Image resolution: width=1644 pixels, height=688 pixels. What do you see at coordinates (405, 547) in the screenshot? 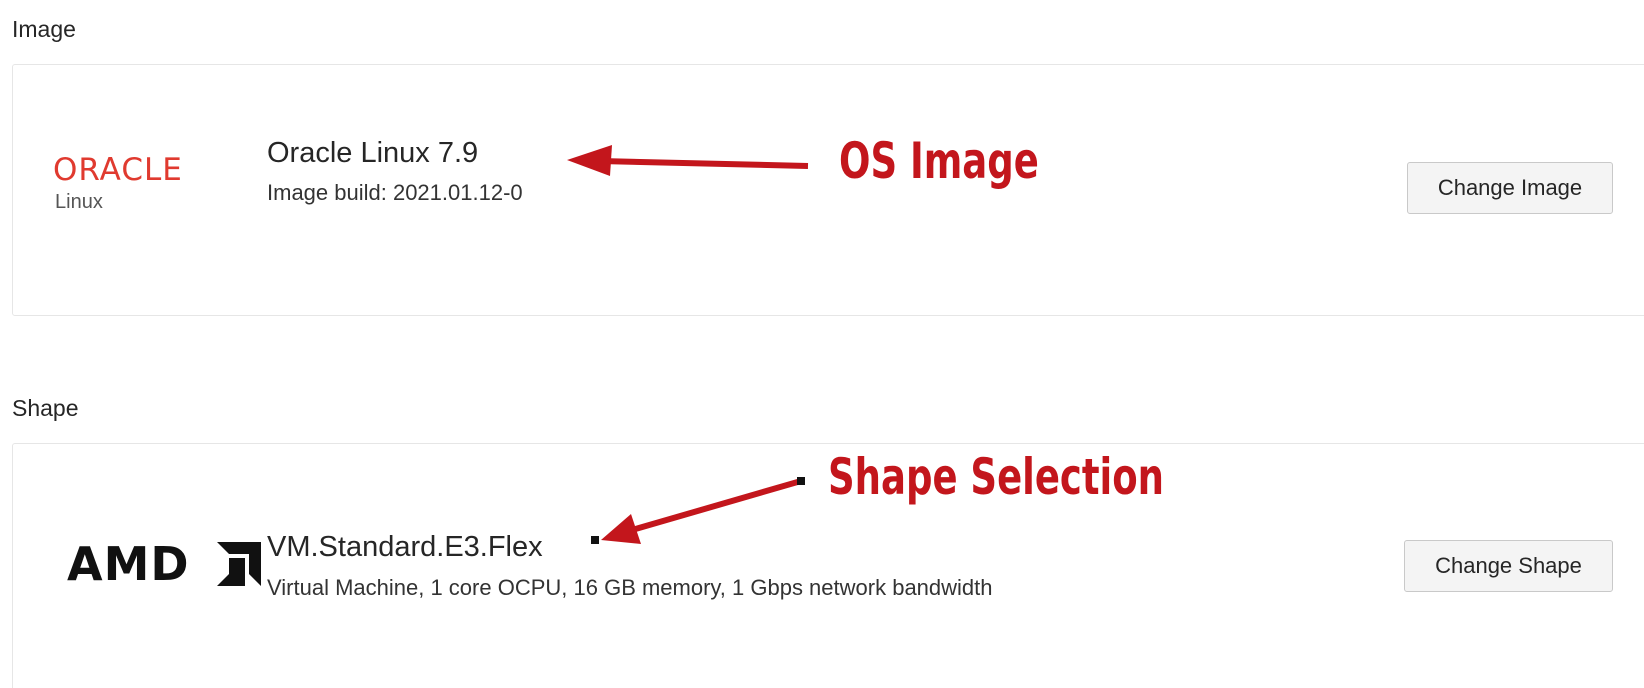
I see `shape-title: VM.Standard.E3.Flex` at bounding box center [405, 547].